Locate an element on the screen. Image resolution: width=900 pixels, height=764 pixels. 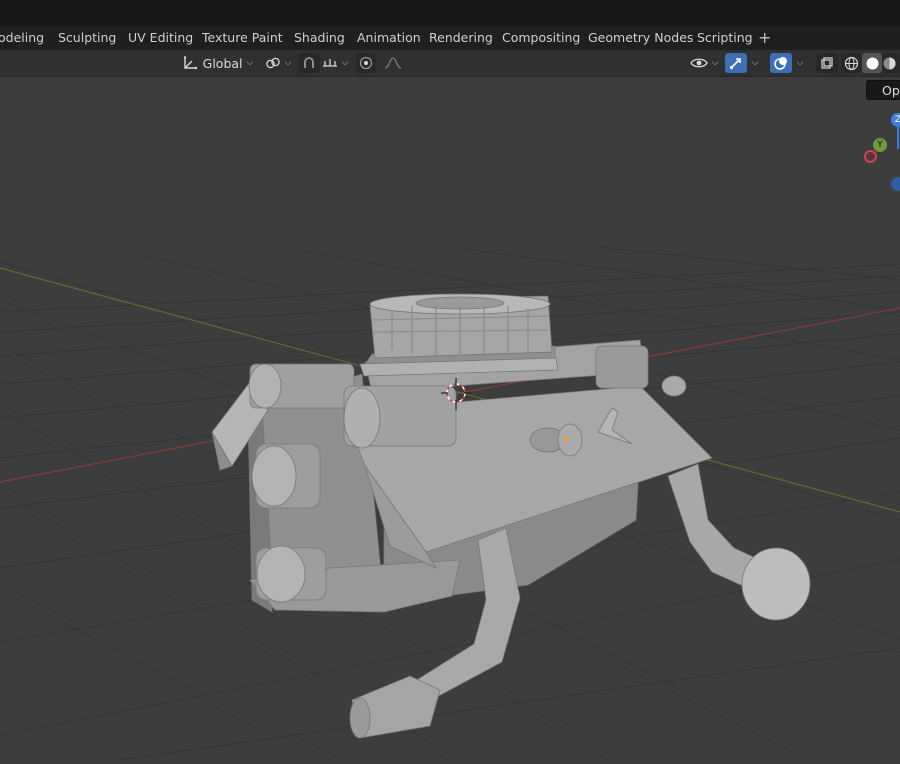
gizmo-y-axis: Y is located at coordinates (880, 145).